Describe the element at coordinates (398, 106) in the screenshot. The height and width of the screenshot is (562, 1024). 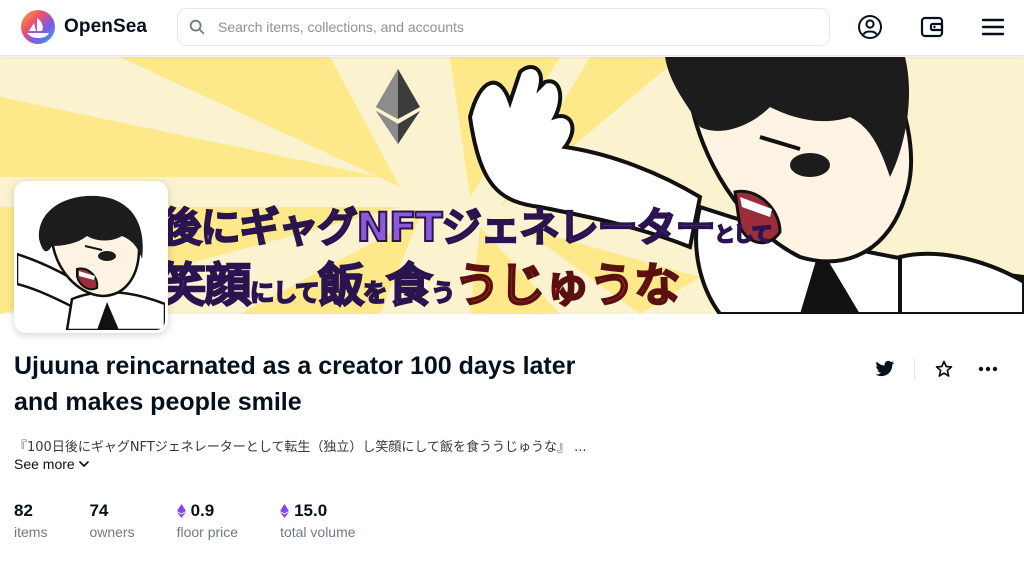
I see `ethereum-icon` at that location.